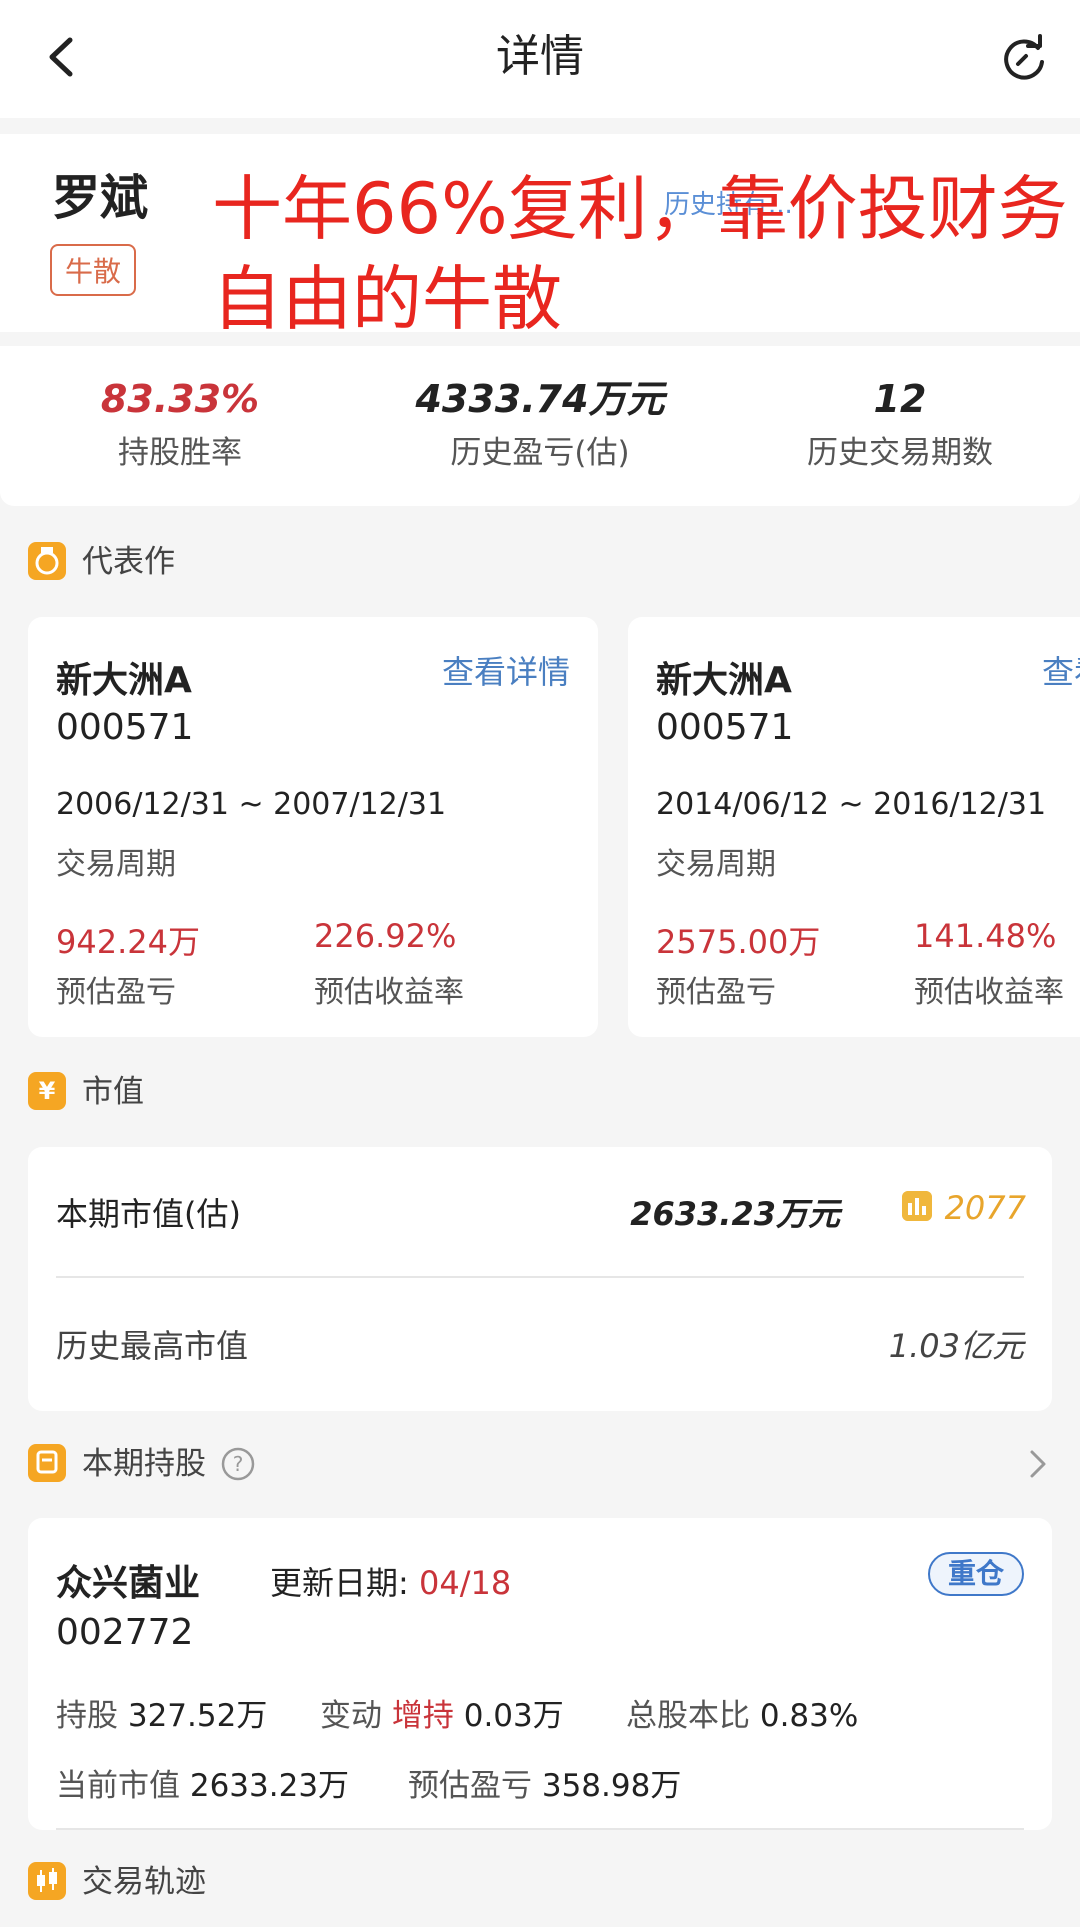 This screenshot has width=1080, height=1927. What do you see at coordinates (540, 453) in the screenshot?
I see `stat-label: 历史盈亏(估)` at bounding box center [540, 453].